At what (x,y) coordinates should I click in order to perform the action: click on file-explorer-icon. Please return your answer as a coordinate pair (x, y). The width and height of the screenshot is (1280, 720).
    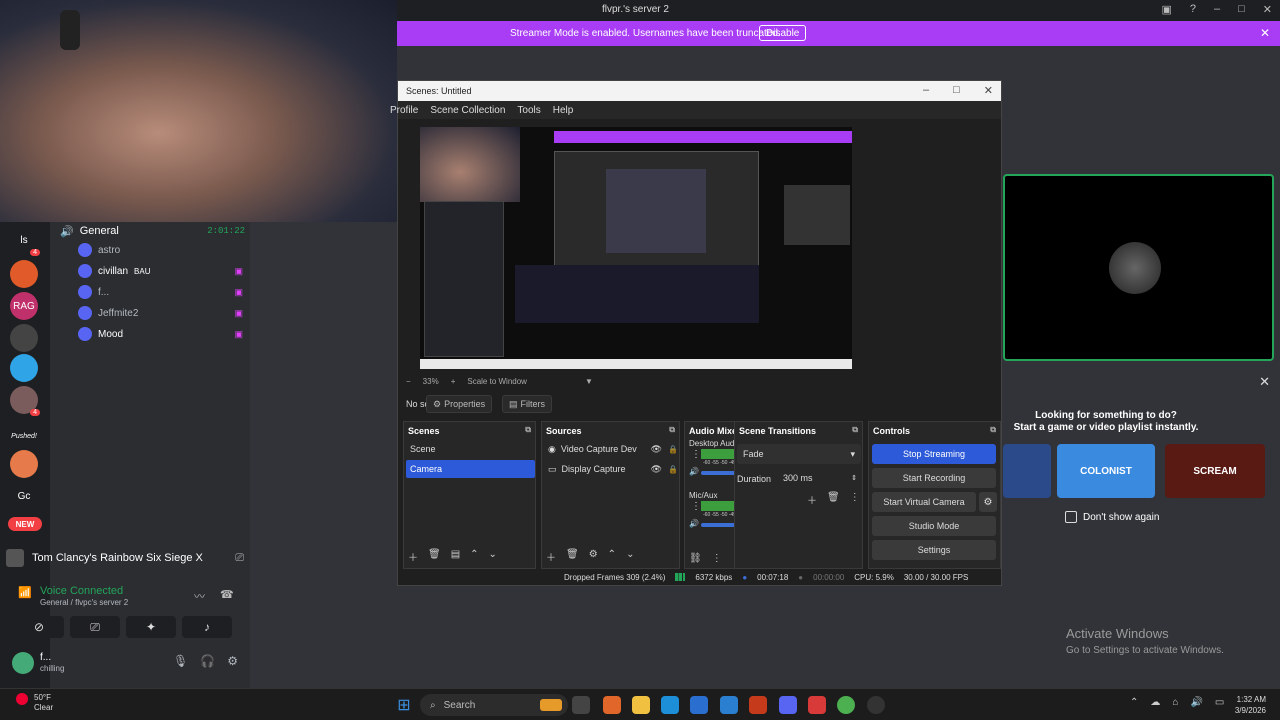
    Looking at the image, I should click on (641, 705).